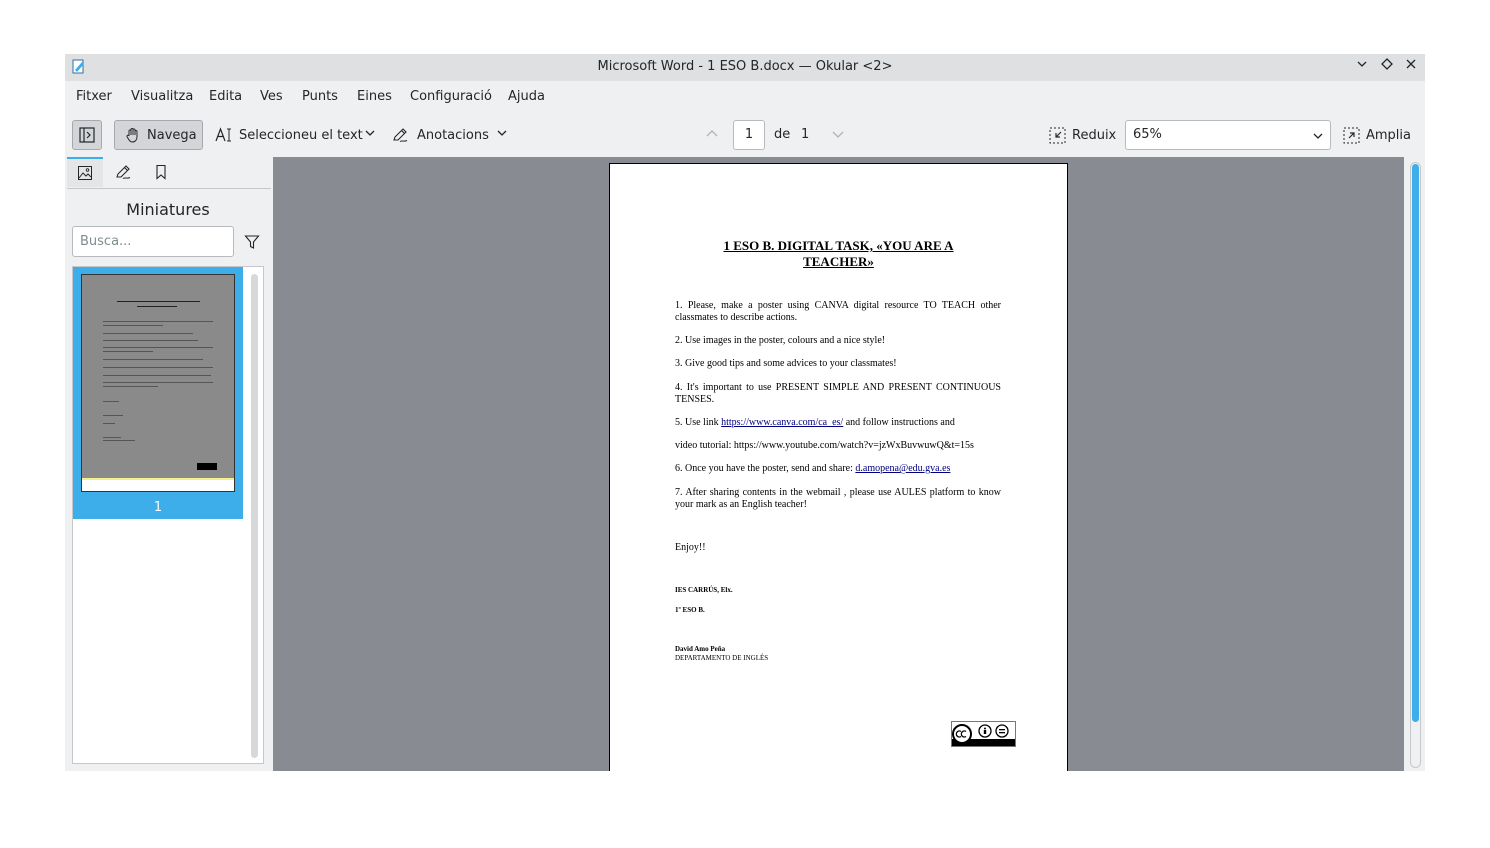  Describe the element at coordinates (320, 96) in the screenshot. I see `menu-punts: Punts` at that location.